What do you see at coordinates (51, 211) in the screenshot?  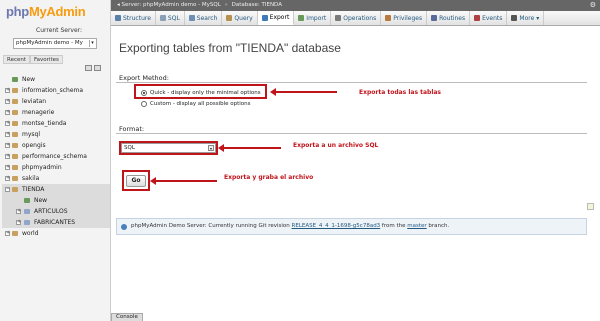 I see `tree-item-label: ARTICULOS` at bounding box center [51, 211].